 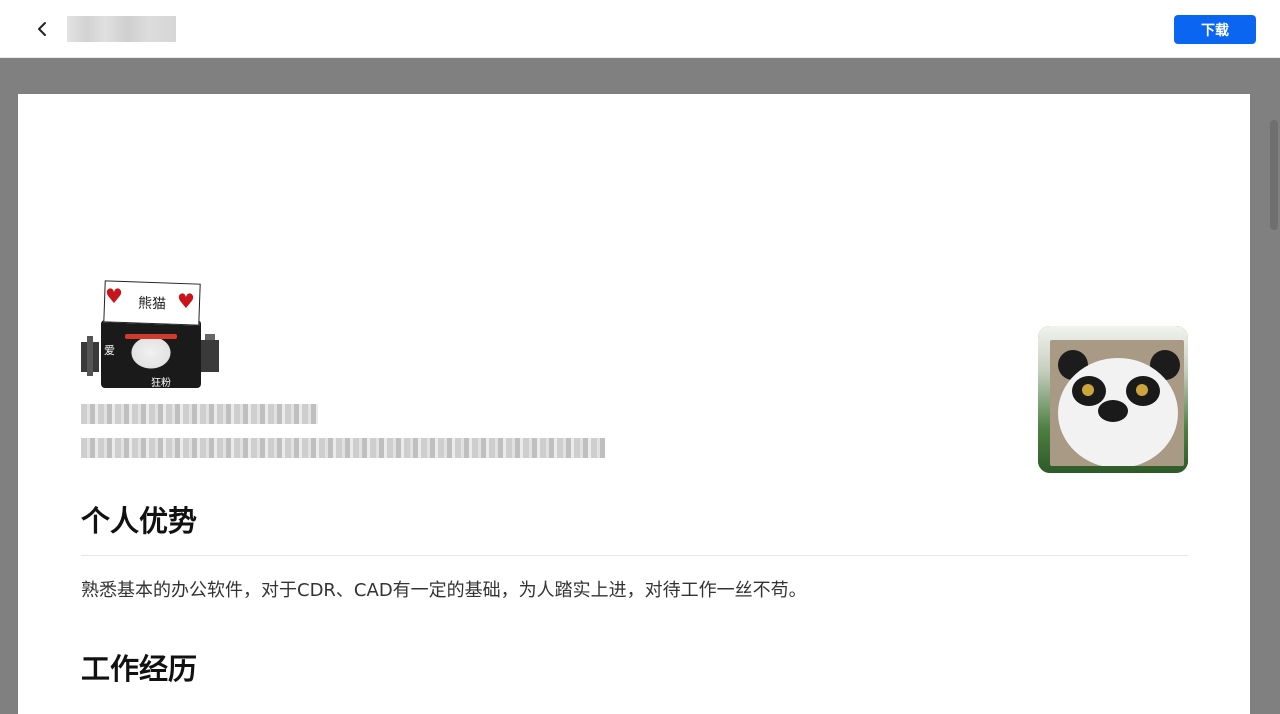 What do you see at coordinates (199, 414) in the screenshot?
I see `basic-info-redacted` at bounding box center [199, 414].